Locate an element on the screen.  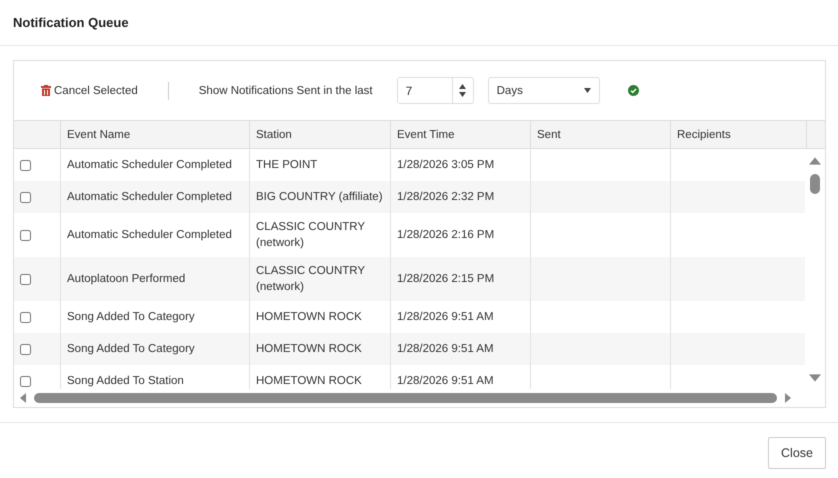
amount-spinner: 7 is located at coordinates (435, 90).